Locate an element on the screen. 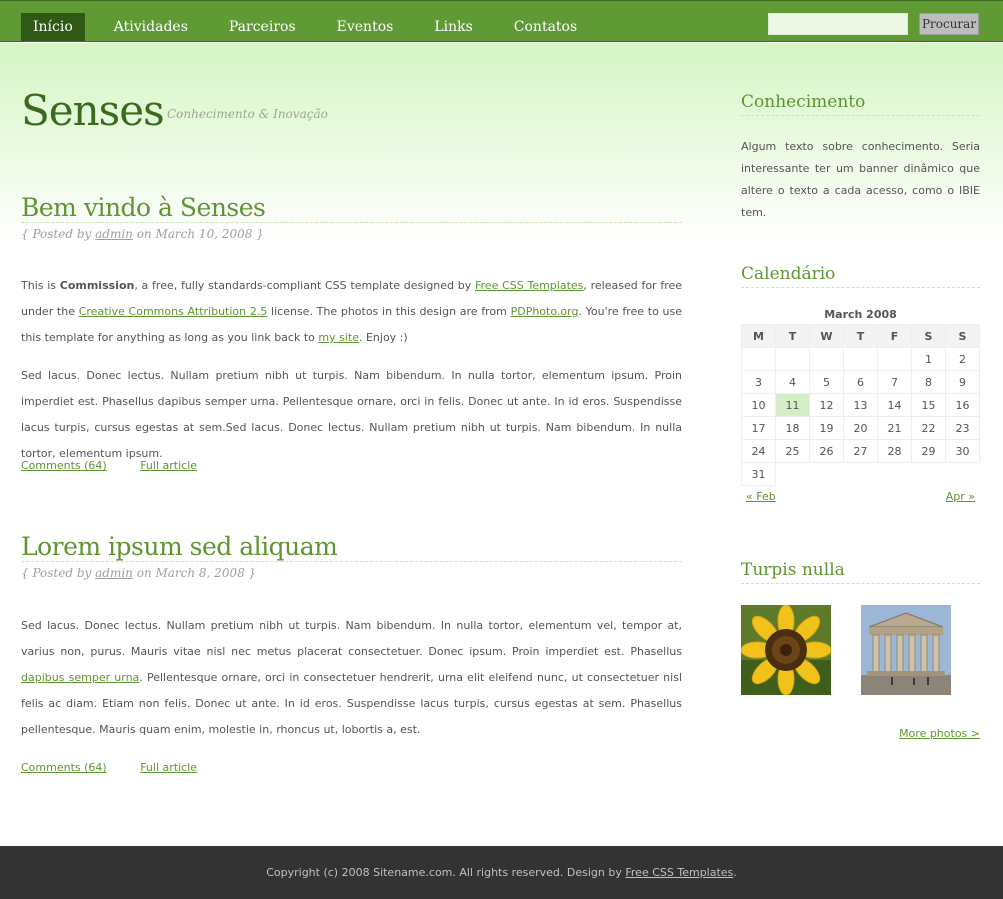 The image size is (1003, 899). calendar-day: 11 is located at coordinates (792, 405).